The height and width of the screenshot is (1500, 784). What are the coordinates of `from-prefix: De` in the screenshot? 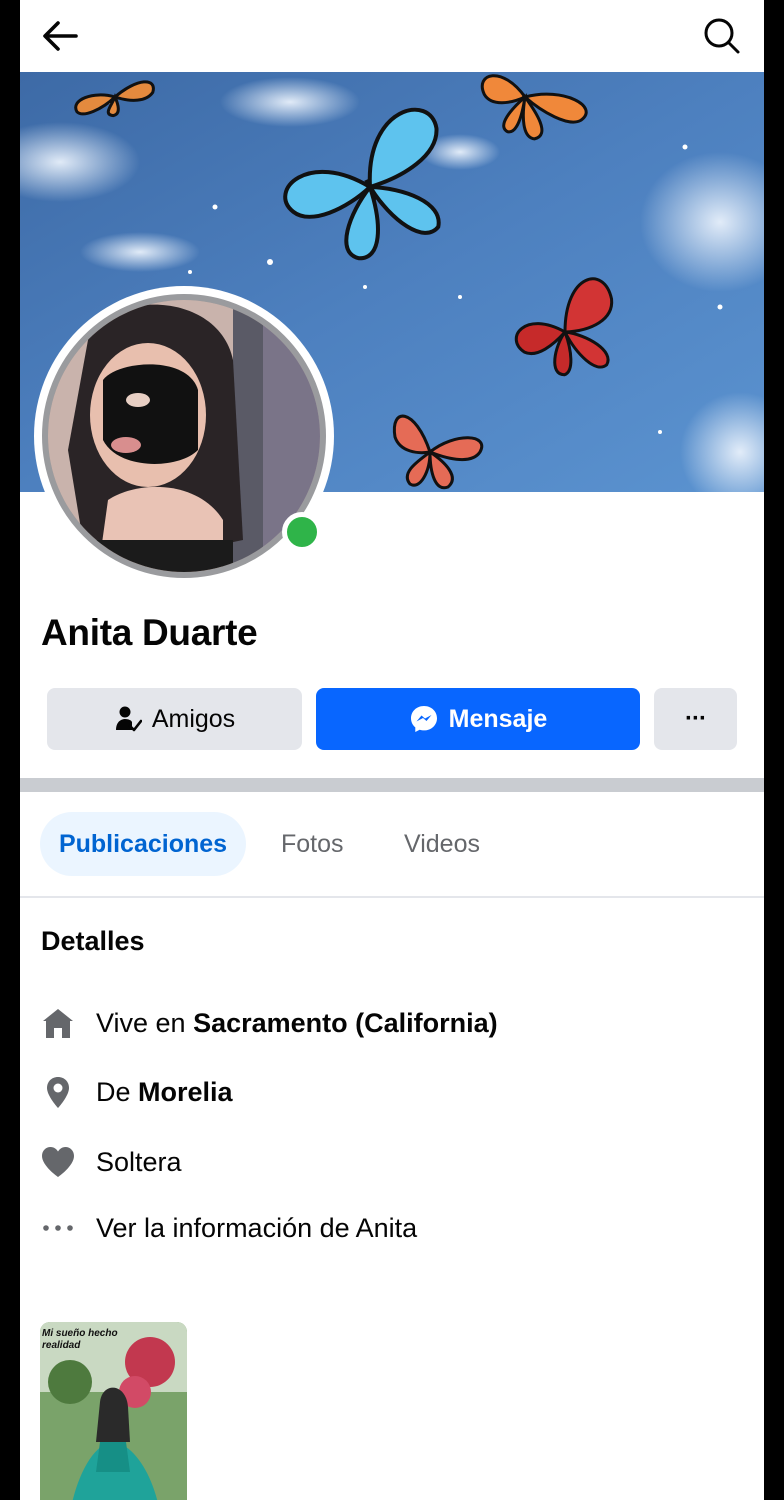 It's located at (117, 1091).